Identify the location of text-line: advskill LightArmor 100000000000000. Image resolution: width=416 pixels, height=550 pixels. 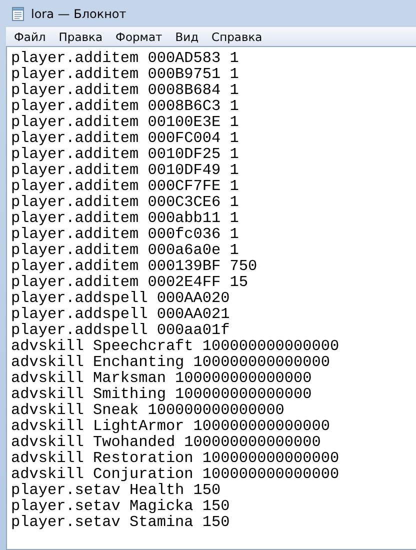
(170, 426).